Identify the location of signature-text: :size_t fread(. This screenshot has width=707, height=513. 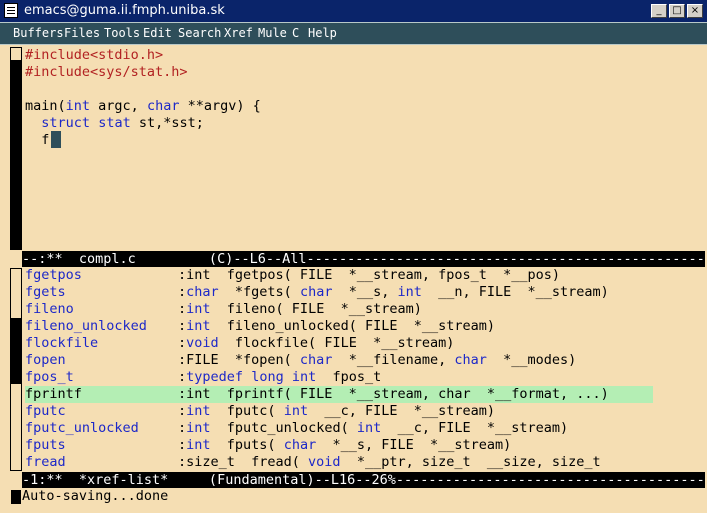
(243, 462).